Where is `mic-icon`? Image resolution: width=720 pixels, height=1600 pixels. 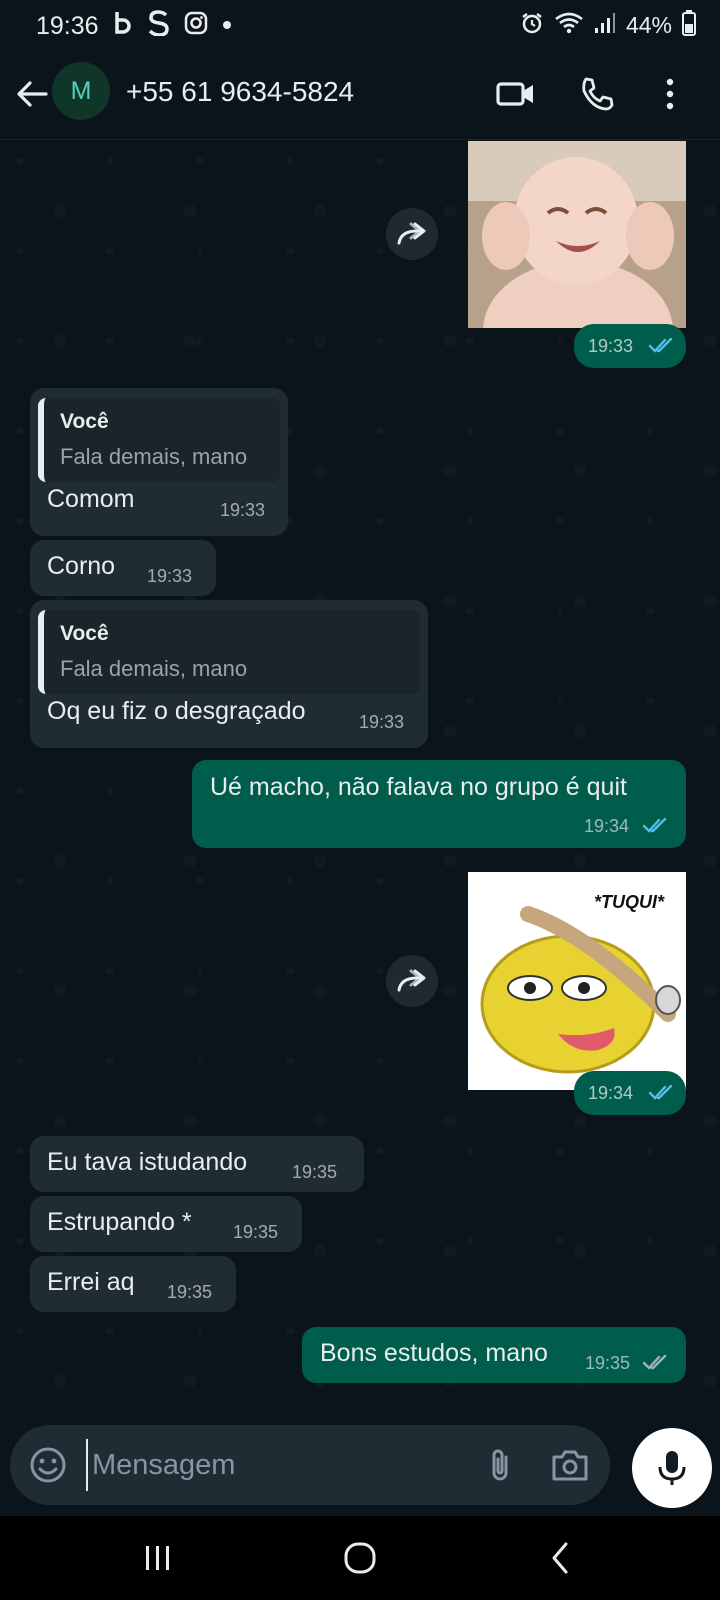 mic-icon is located at coordinates (672, 1468).